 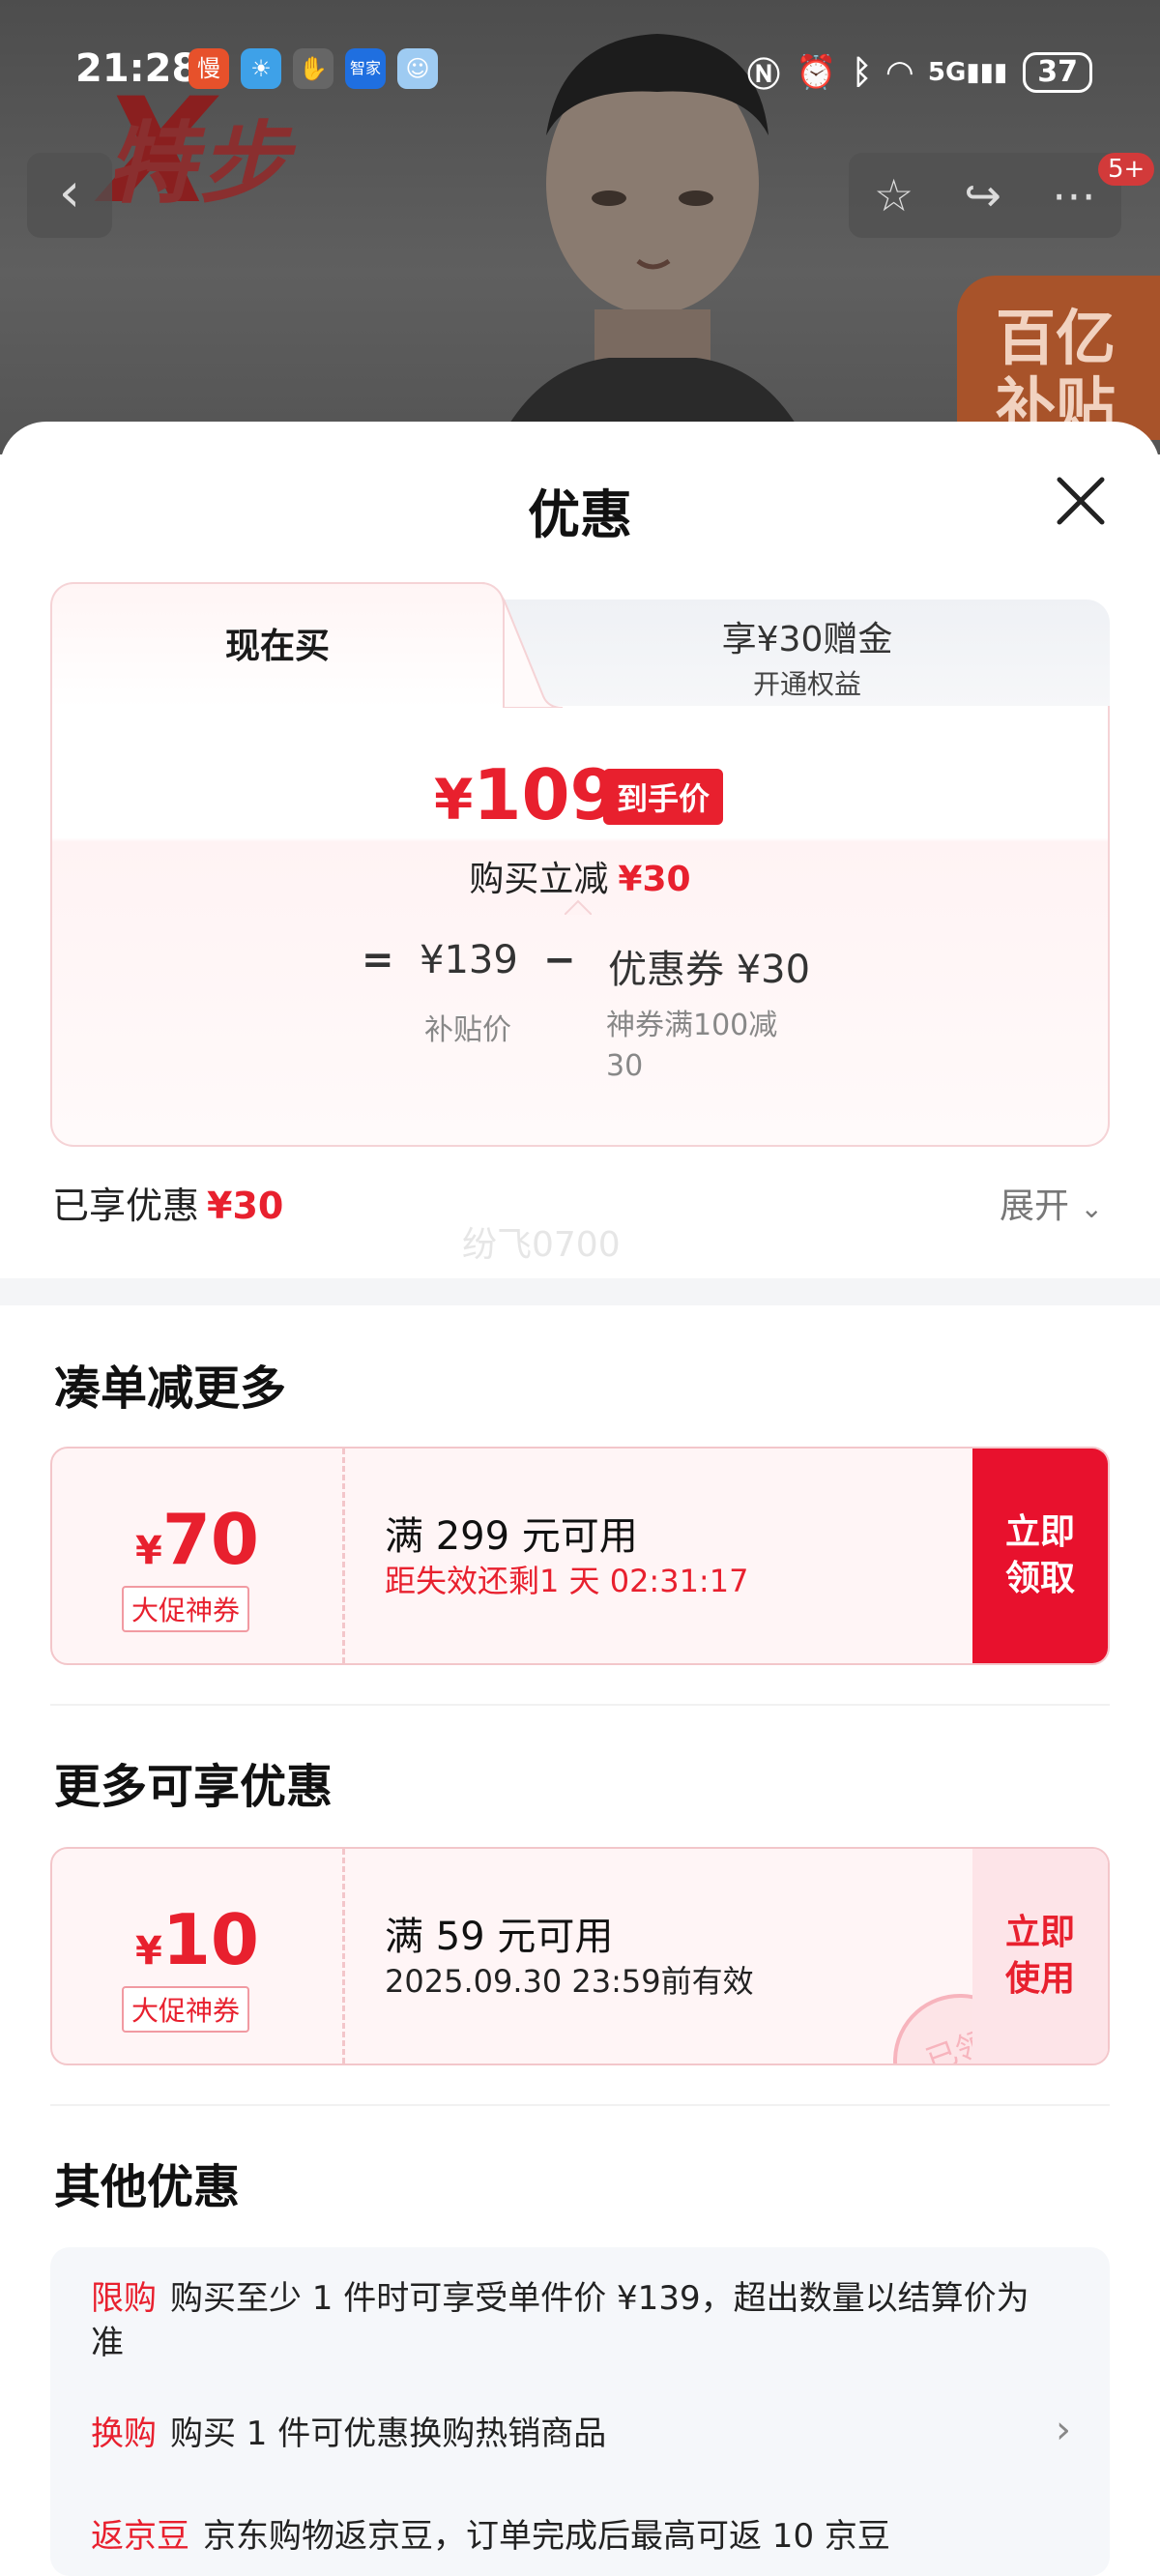 I want to click on enjoyed-discount-amount: ¥30, so click(x=246, y=1206).